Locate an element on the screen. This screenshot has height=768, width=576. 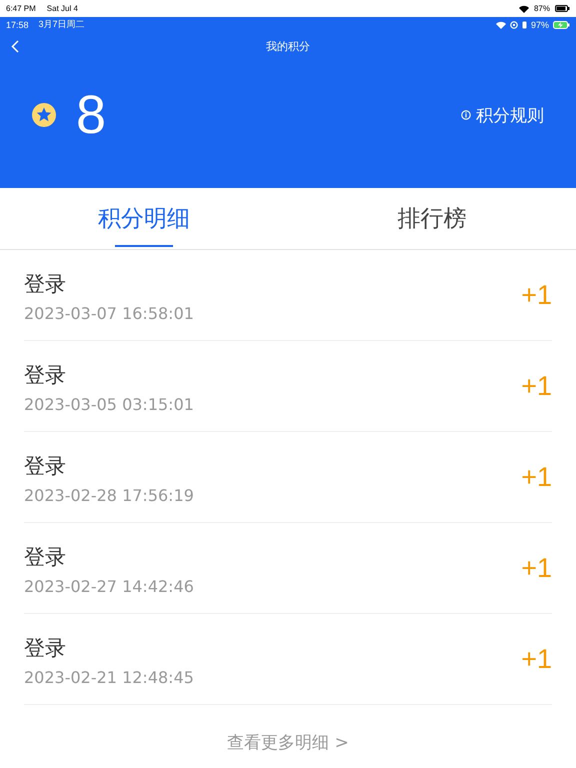
record-time: 2023-03-05 03:15:01 is located at coordinates (109, 404).